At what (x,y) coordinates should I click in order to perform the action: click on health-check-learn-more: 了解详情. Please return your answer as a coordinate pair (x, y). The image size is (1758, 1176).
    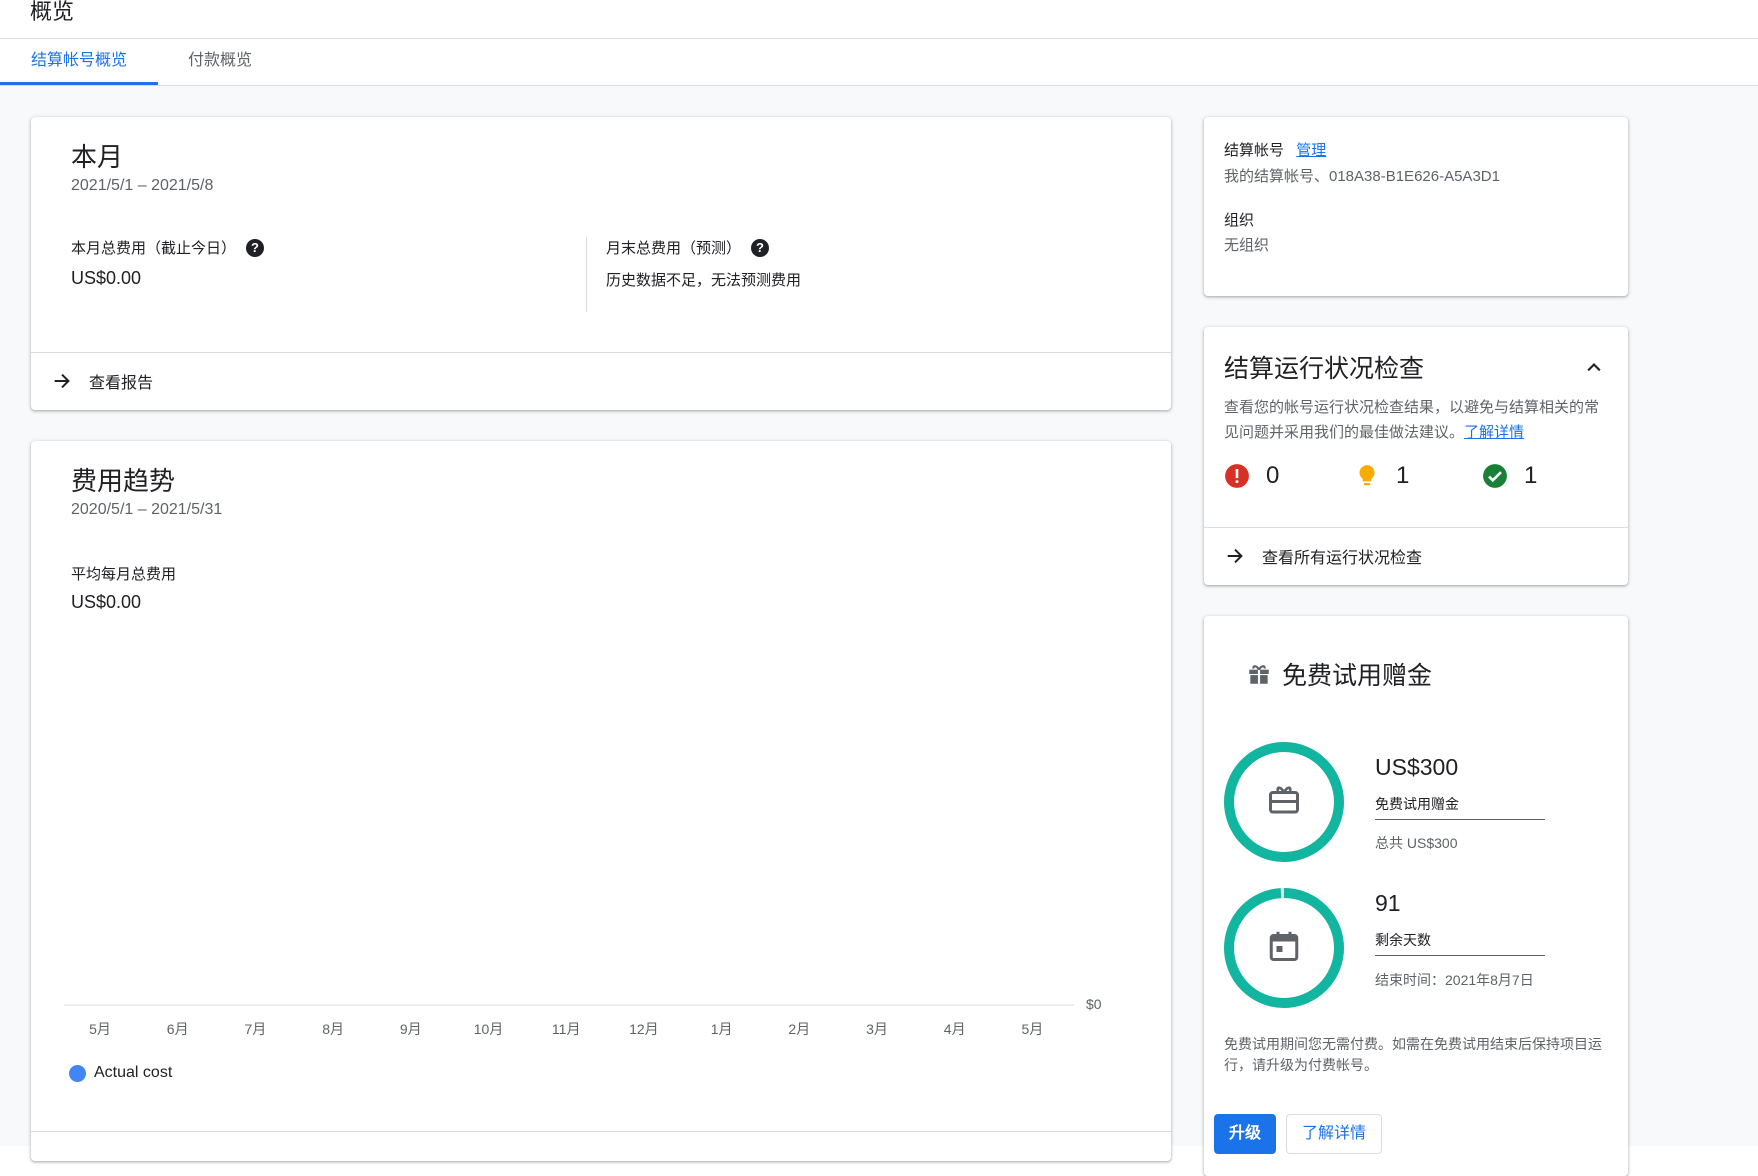
    Looking at the image, I should click on (1494, 432).